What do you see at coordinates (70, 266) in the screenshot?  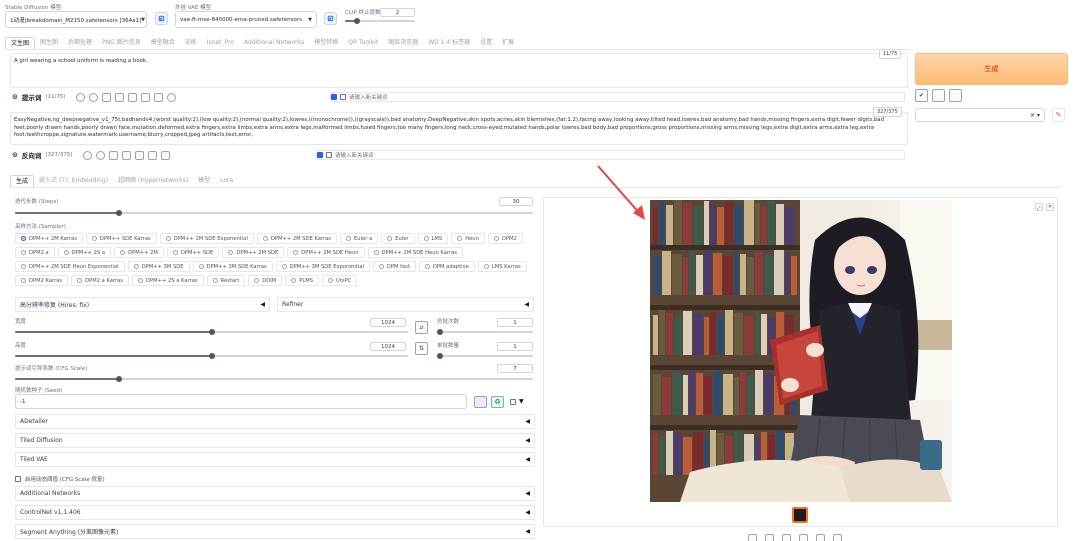 I see `sampler-option: DPM++ 2M SDE Heun Exponential` at bounding box center [70, 266].